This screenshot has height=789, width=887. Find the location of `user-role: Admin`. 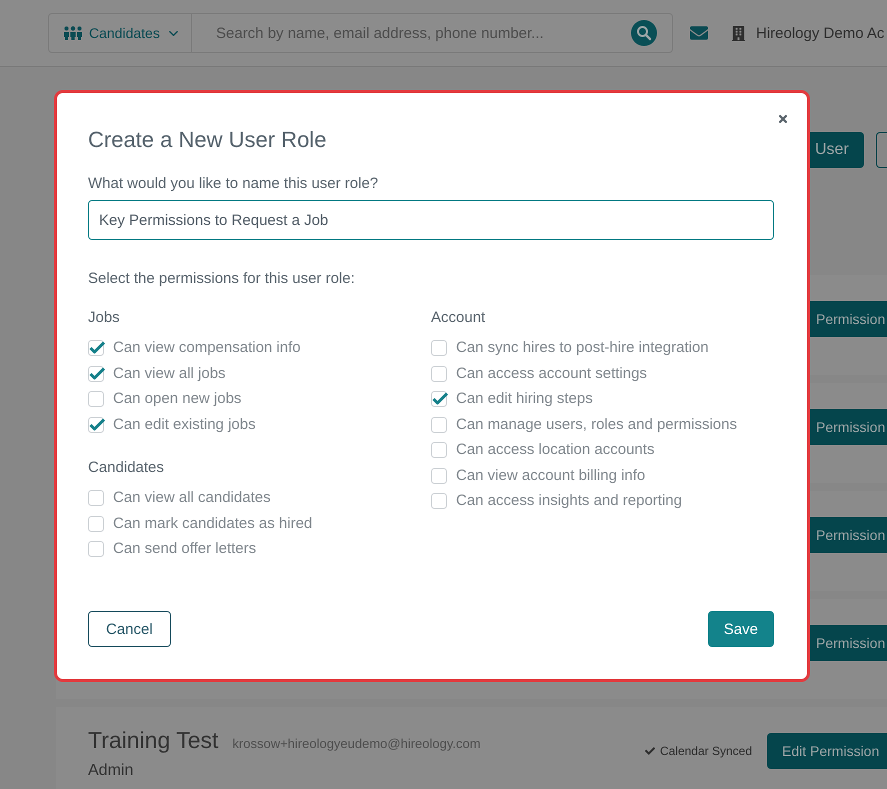

user-role: Admin is located at coordinates (111, 771).